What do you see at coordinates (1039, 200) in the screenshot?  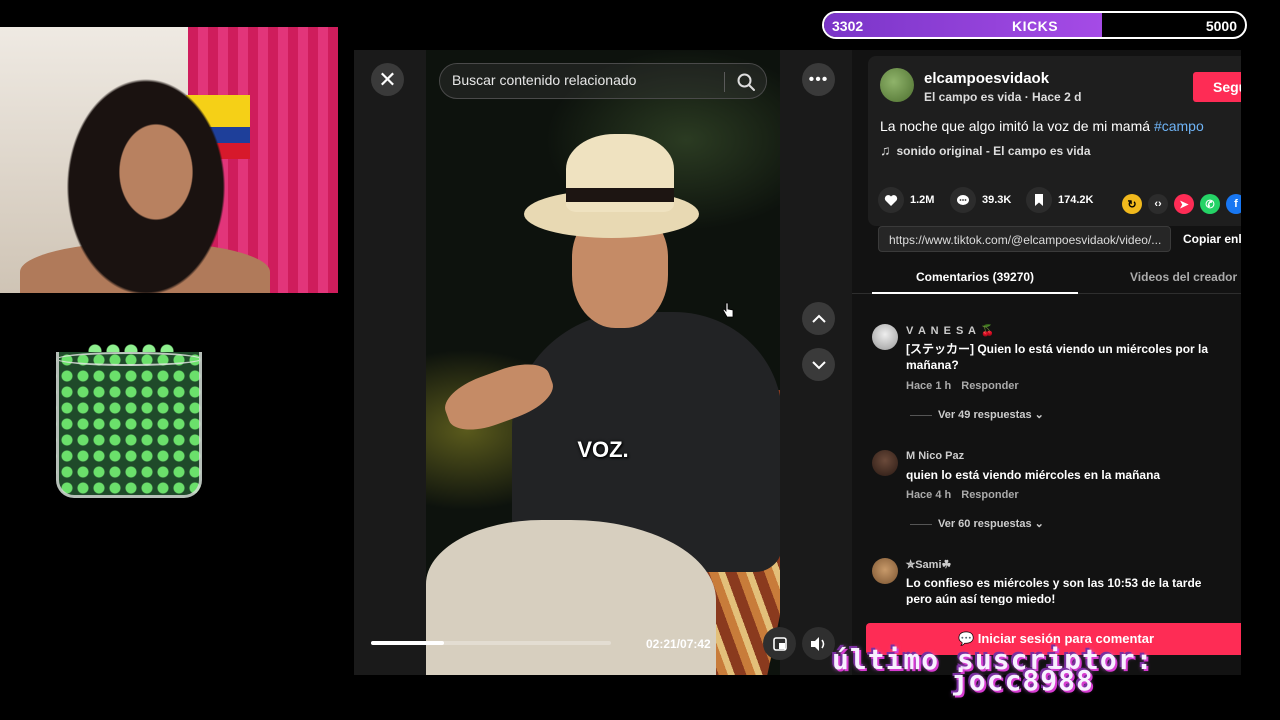 I see `bookmark-icon` at bounding box center [1039, 200].